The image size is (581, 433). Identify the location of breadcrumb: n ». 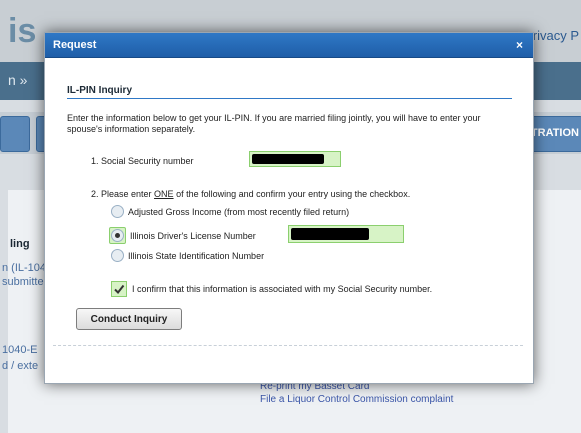
(17, 80).